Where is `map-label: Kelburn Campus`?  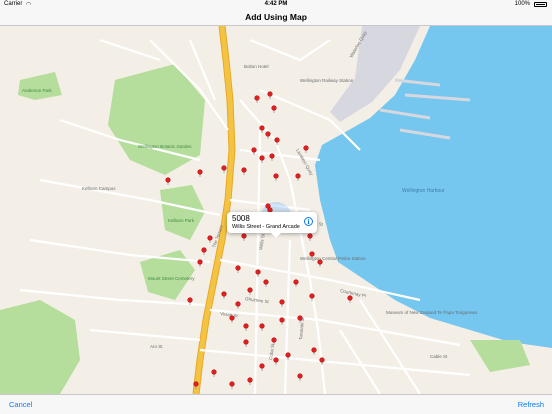
map-label: Kelburn Campus is located at coordinates (99, 188).